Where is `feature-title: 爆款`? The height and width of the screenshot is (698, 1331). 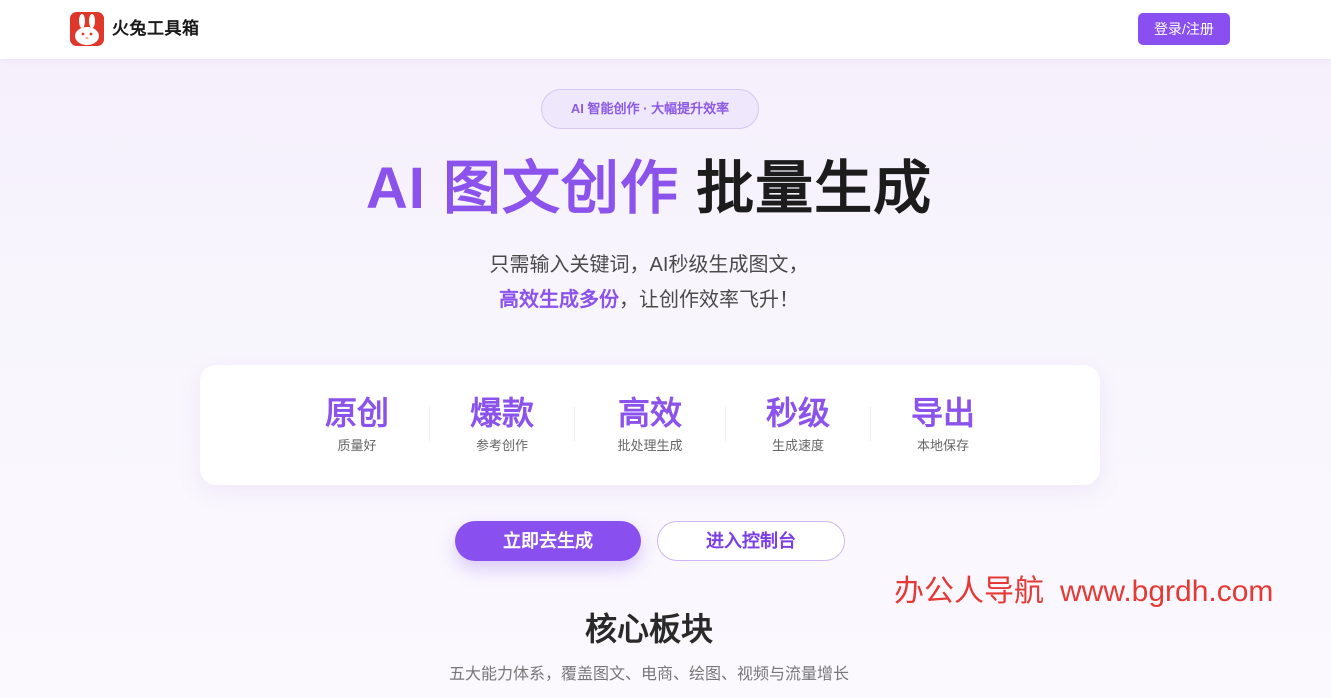 feature-title: 爆款 is located at coordinates (501, 413).